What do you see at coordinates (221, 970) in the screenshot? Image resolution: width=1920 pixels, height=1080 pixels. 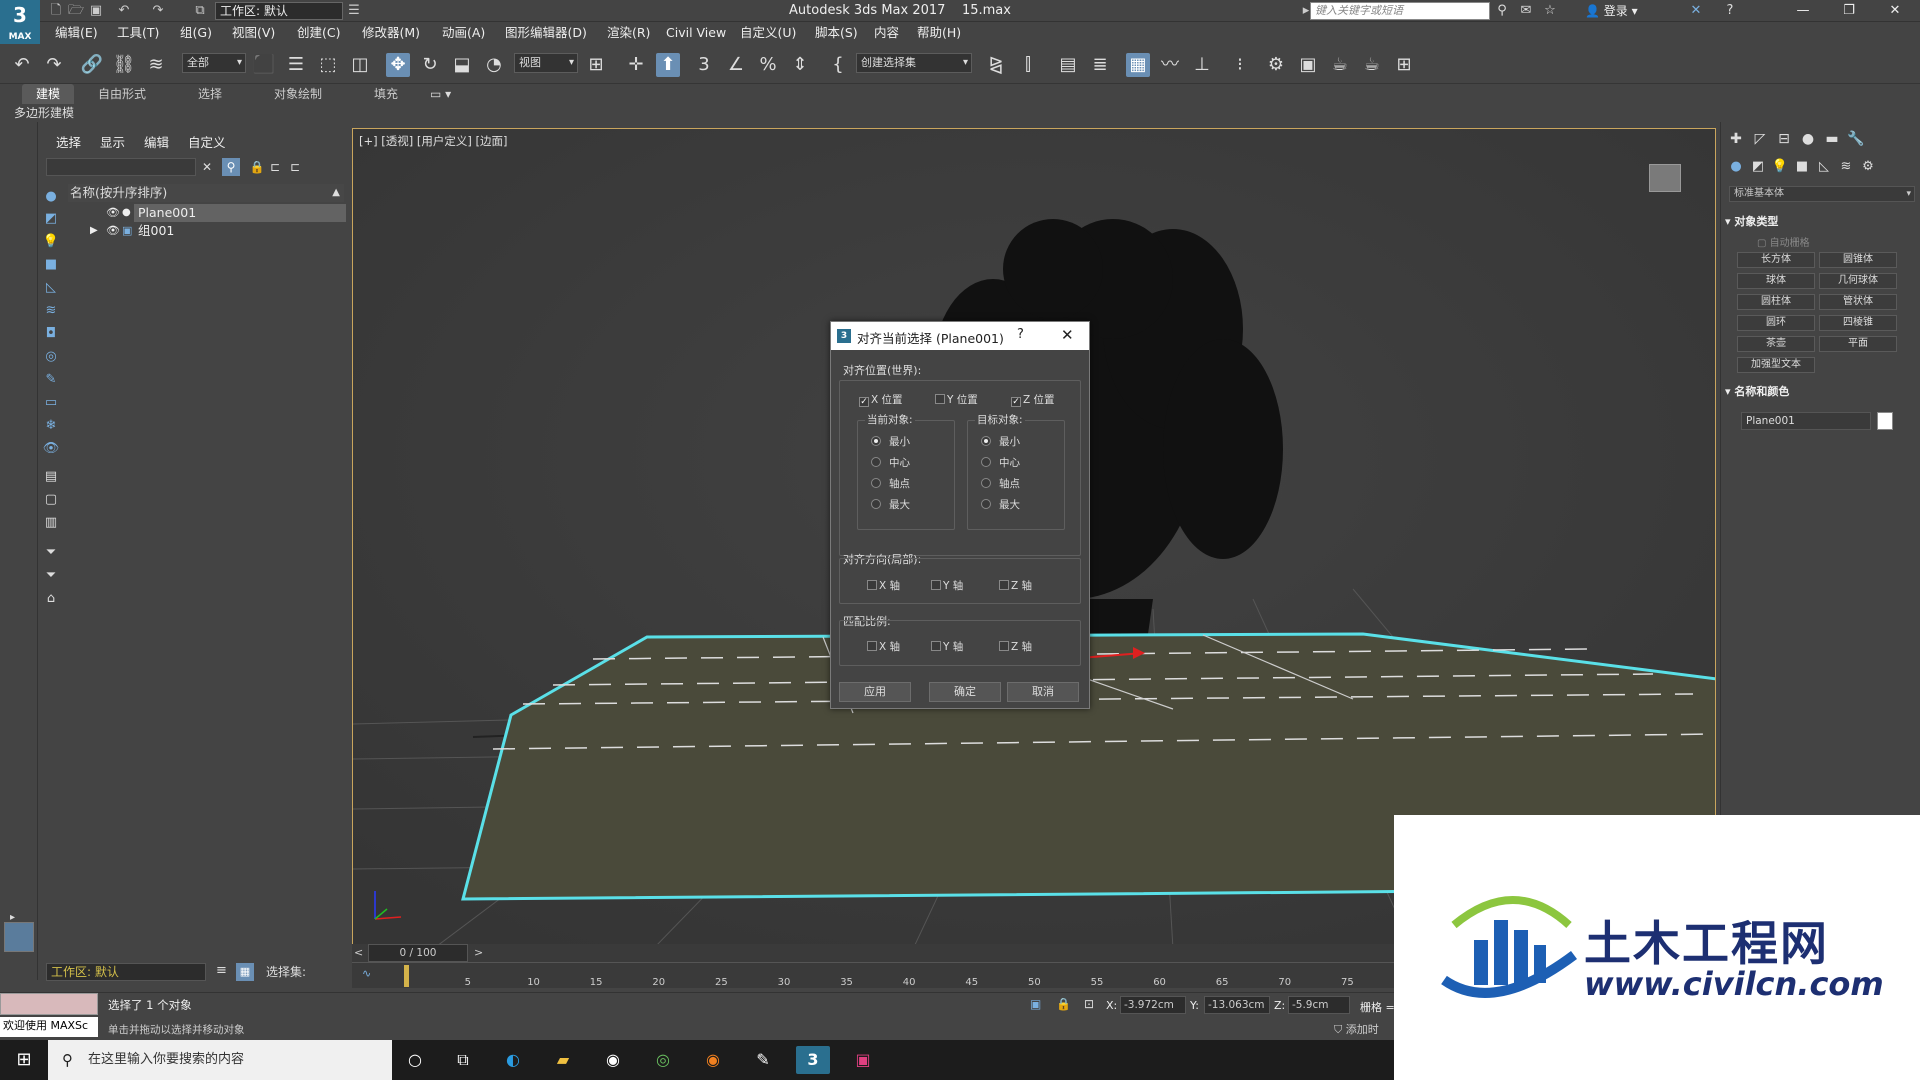 I see `layer-icon: ≡` at bounding box center [221, 970].